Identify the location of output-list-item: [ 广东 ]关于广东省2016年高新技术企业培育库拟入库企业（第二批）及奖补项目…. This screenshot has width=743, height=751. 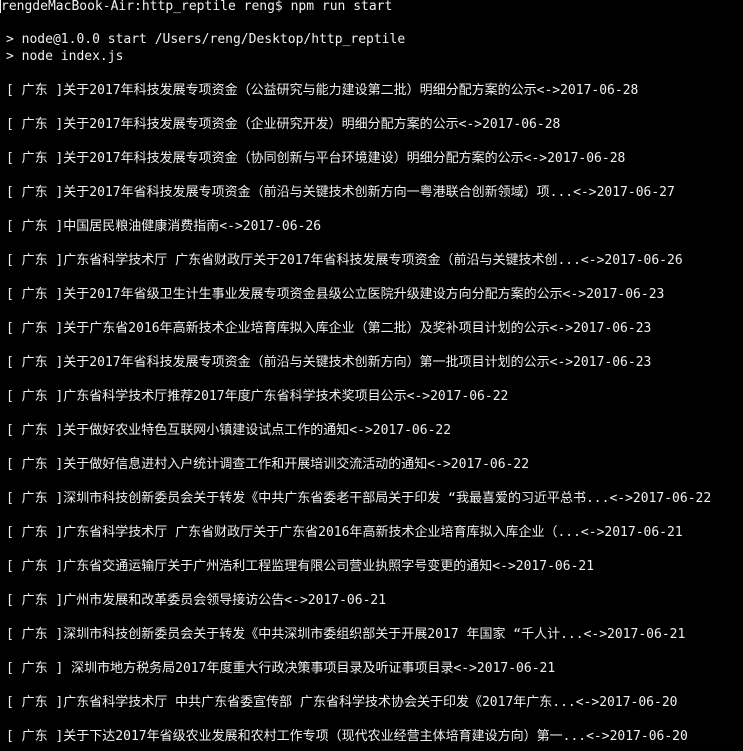
(329, 328).